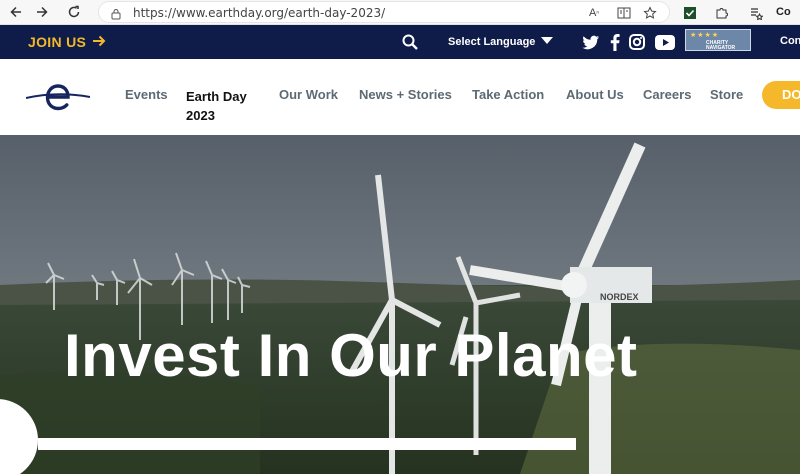 Image resolution: width=800 pixels, height=474 pixels. What do you see at coordinates (722, 13) in the screenshot?
I see `puzzle-icon` at bounding box center [722, 13].